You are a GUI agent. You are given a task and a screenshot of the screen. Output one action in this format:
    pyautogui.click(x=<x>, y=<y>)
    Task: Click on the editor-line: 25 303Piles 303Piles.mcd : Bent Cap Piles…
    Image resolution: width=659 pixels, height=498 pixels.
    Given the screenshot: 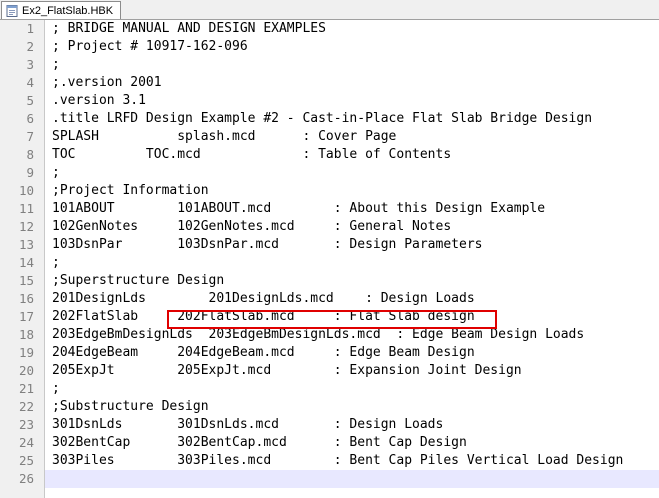 What is the action you would take?
    pyautogui.click(x=329, y=461)
    